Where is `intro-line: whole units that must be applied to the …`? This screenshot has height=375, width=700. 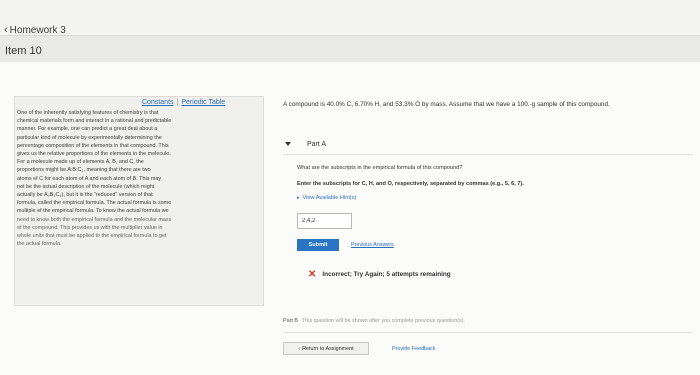
intro-line: whole units that must be applied to the … is located at coordinates (92, 236).